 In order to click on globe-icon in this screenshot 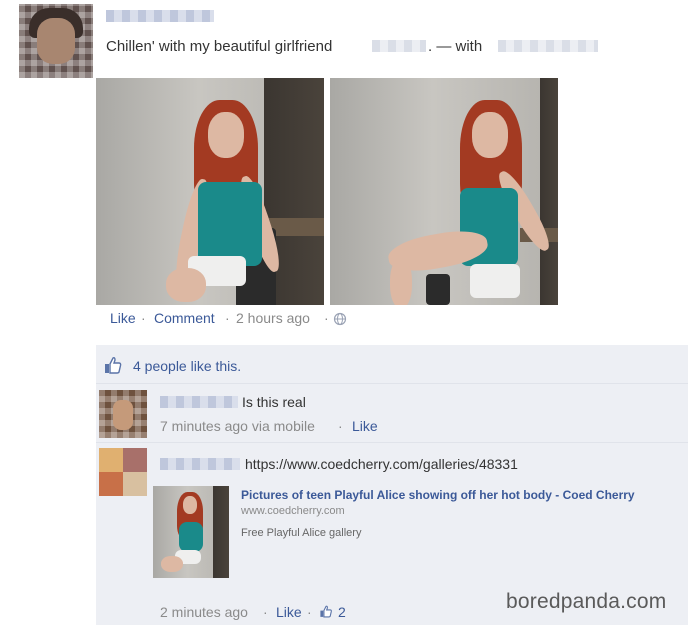, I will do `click(340, 319)`.